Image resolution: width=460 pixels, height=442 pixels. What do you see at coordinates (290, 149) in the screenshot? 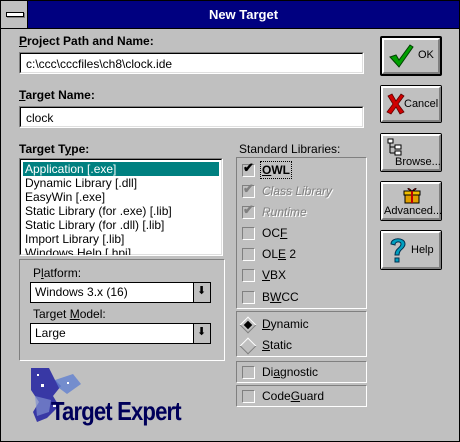
I see `standard-libraries-label: Standard Libraries:` at bounding box center [290, 149].